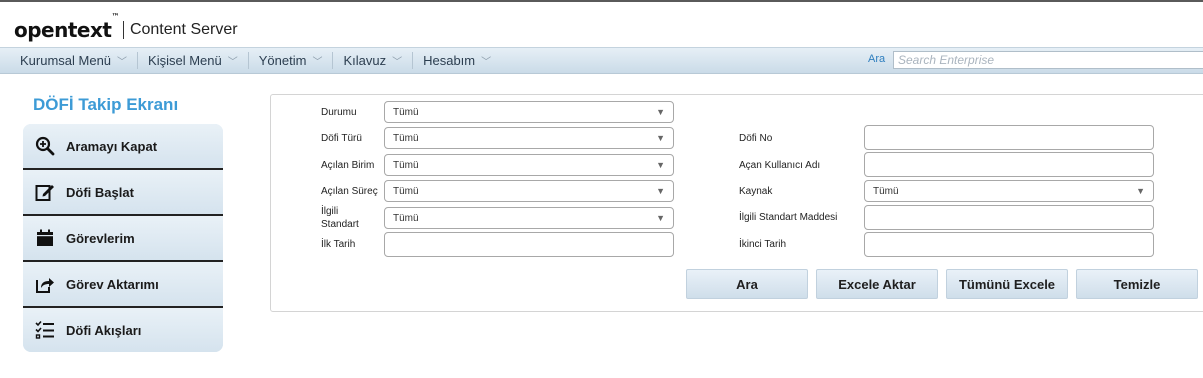 This screenshot has height=378, width=1203. What do you see at coordinates (756, 138) in the screenshot?
I see `dofi-no-label: Döfi No` at bounding box center [756, 138].